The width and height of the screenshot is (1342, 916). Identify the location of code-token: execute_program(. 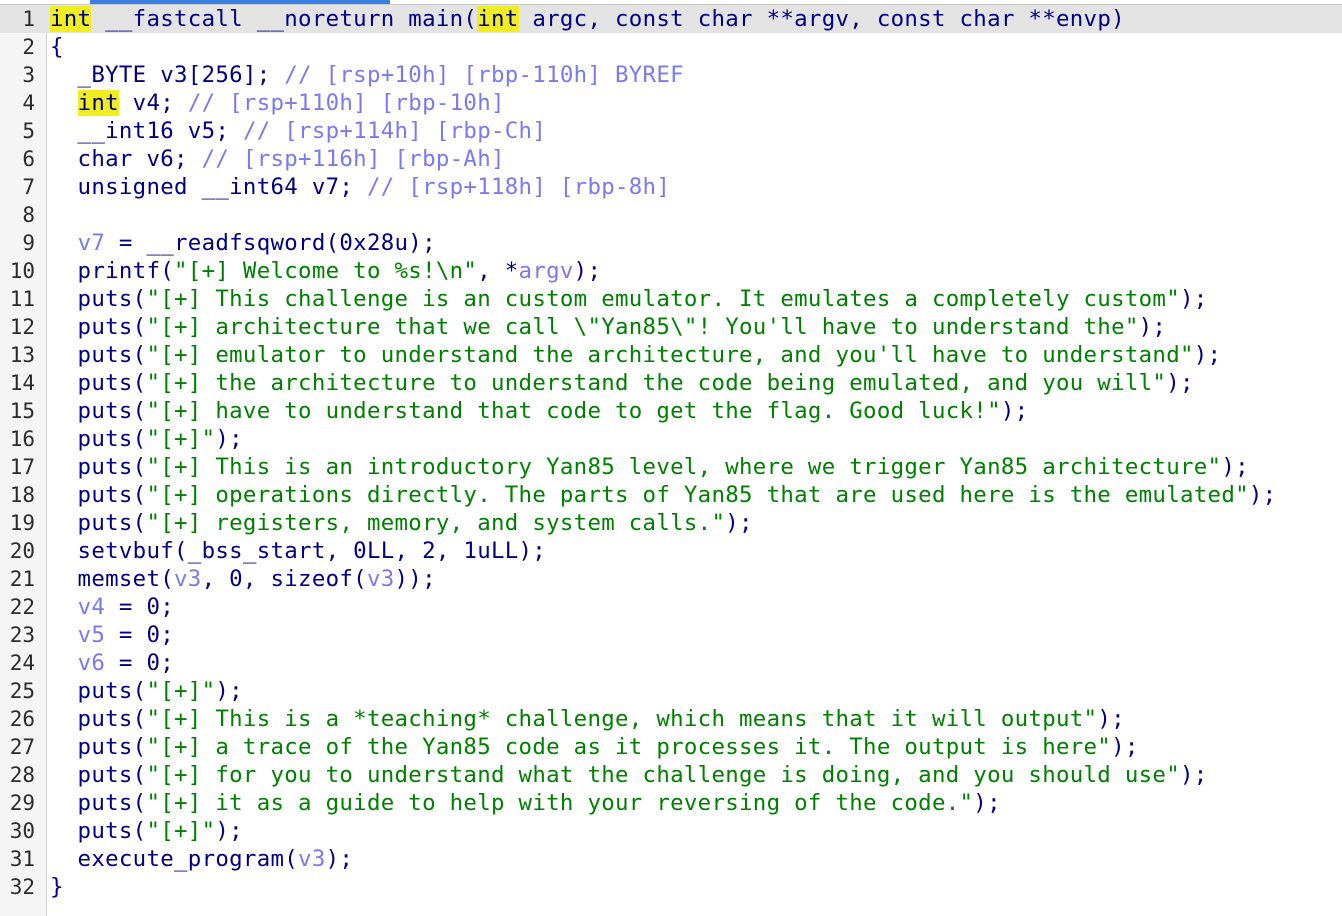
(174, 859).